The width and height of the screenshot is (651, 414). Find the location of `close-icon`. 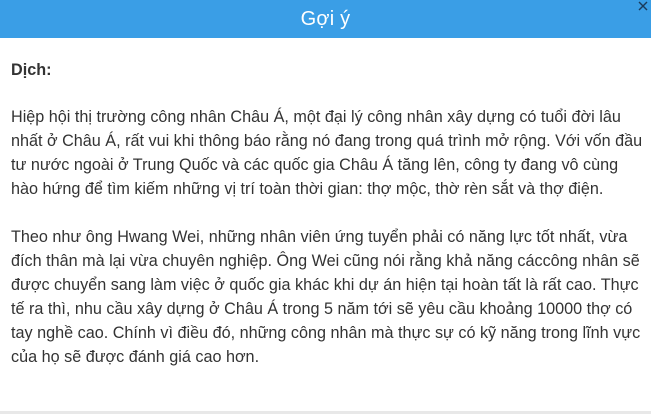

close-icon is located at coordinates (643, 6).